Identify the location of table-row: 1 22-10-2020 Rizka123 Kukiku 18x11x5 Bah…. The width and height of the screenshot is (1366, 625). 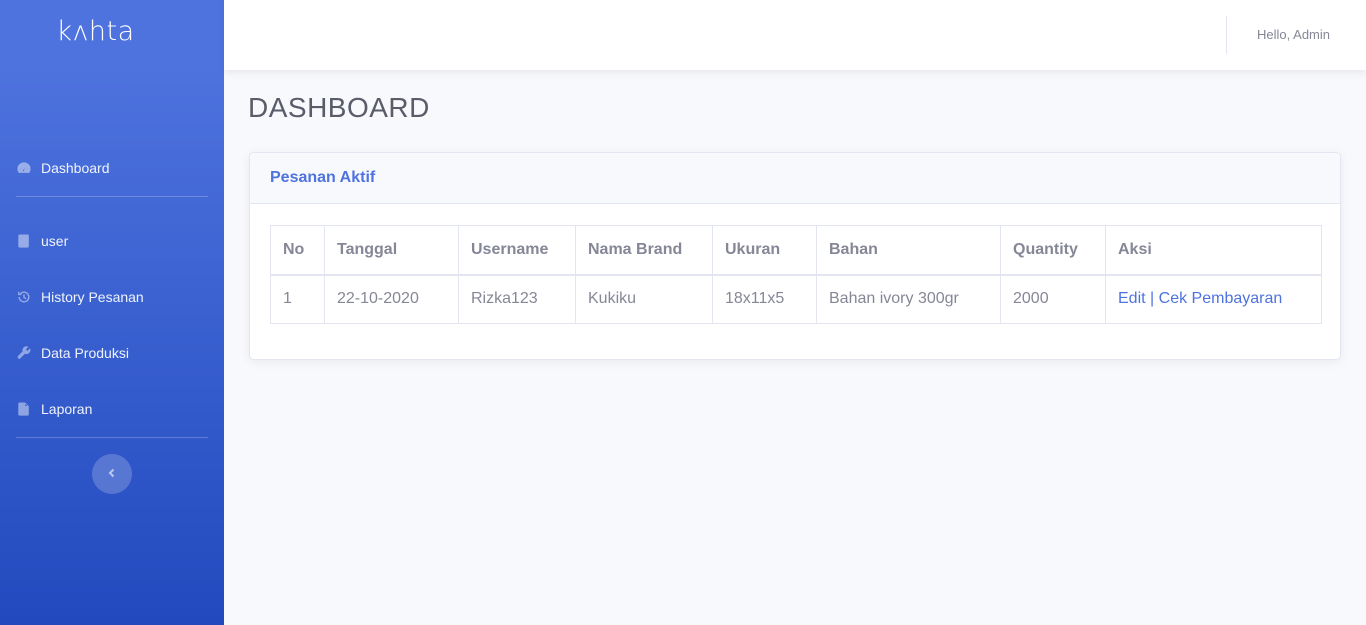
(796, 299).